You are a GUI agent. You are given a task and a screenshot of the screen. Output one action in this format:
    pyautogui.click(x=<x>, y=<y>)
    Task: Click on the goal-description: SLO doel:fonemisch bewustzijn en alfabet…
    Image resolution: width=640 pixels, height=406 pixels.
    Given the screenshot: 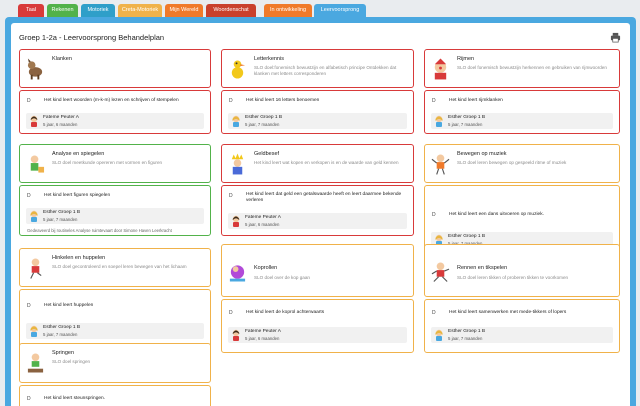 What is the action you would take?
    pyautogui.click(x=325, y=70)
    